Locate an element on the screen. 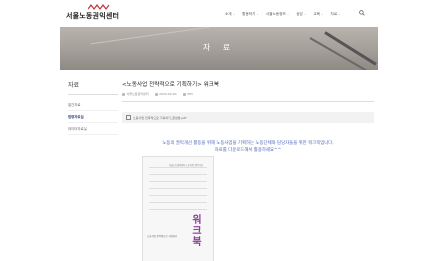 The image size is (439, 261). banner-title: 자 료 is located at coordinates (219, 47).